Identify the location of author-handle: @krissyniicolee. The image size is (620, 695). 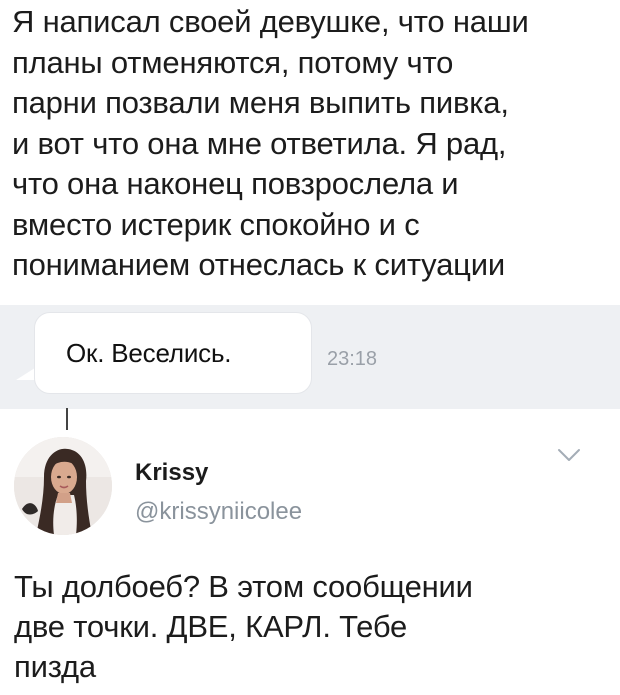
(218, 512).